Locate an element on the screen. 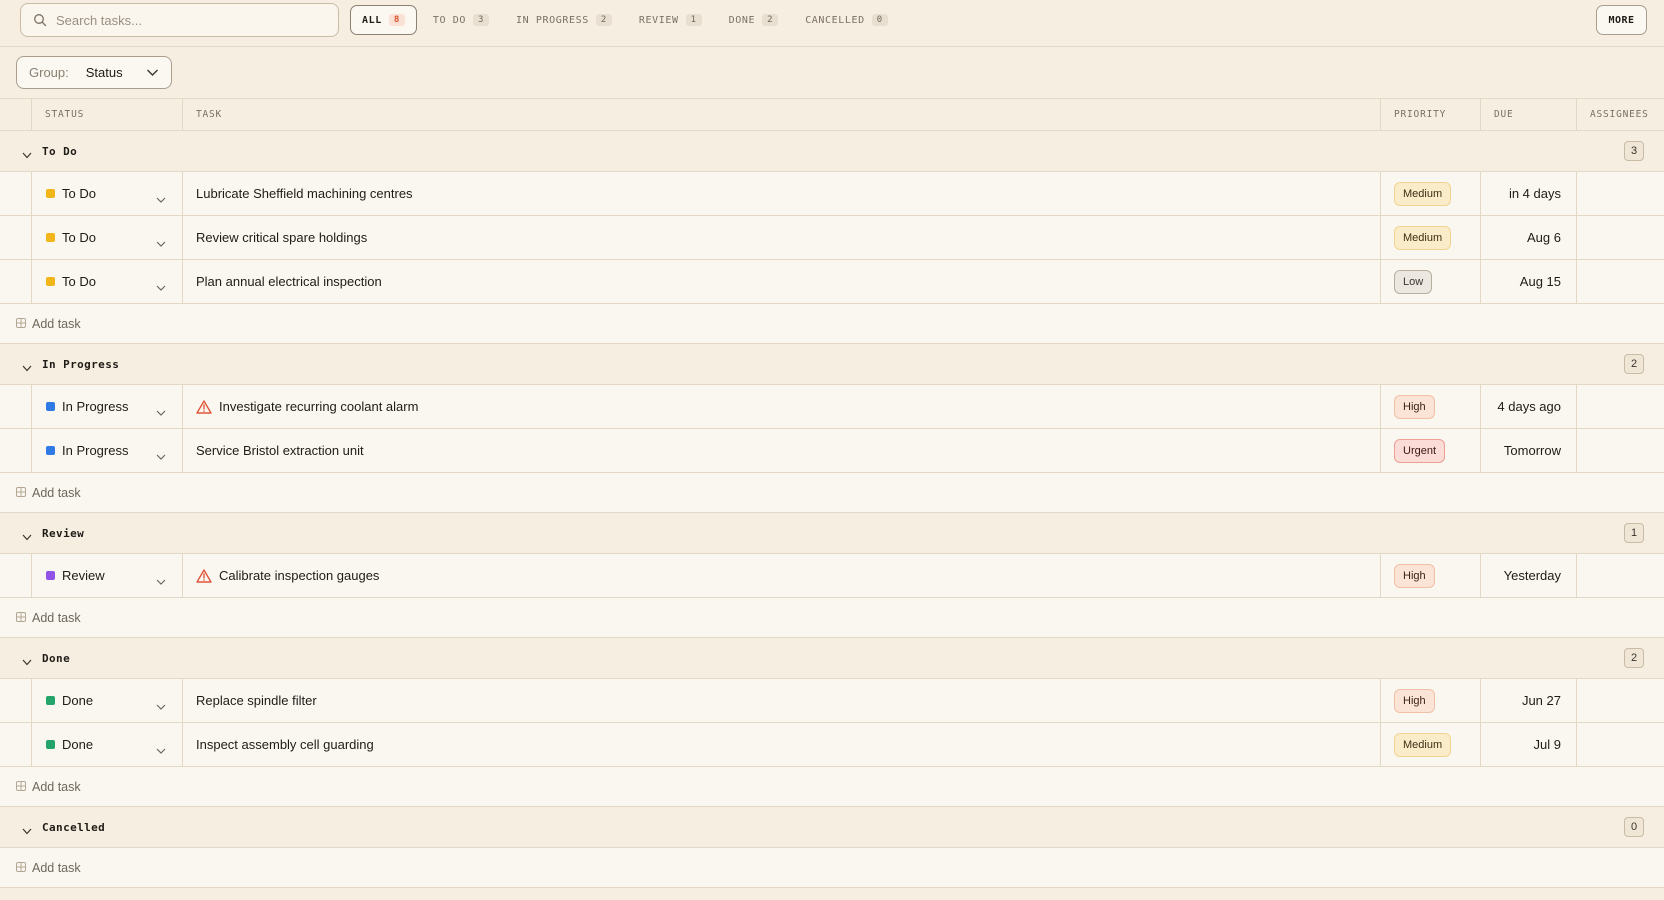  status-text: In Progress is located at coordinates (95, 450).